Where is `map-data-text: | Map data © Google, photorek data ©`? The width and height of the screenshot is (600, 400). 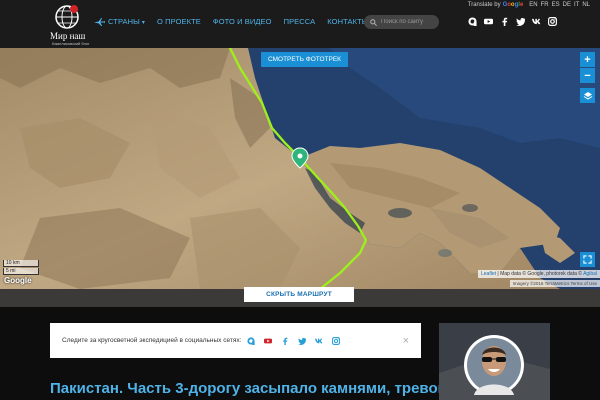
map-data-text: | Map data © Google, photorek data © is located at coordinates (539, 274).